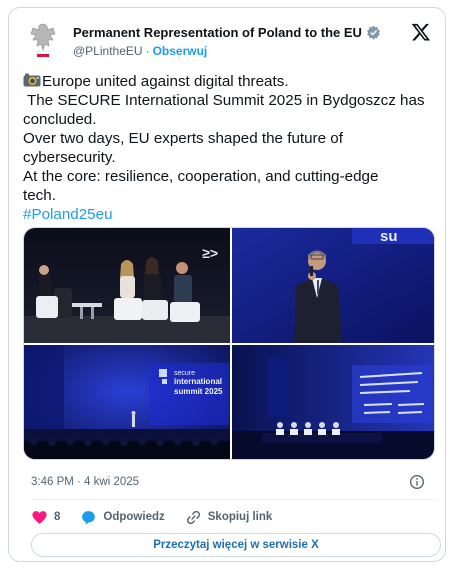 The width and height of the screenshot is (452, 568). Describe the element at coordinates (85, 482) in the screenshot. I see `tweet-timestamp: 3:46 PM · 4 kwi 2025` at that location.